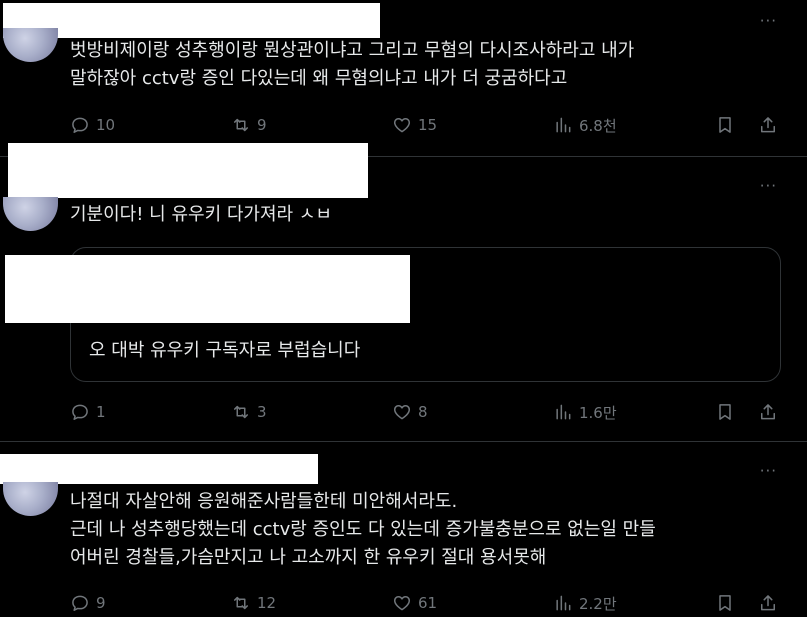 The image size is (807, 617). Describe the element at coordinates (253, 603) in the screenshot. I see `repost-button: 12` at that location.